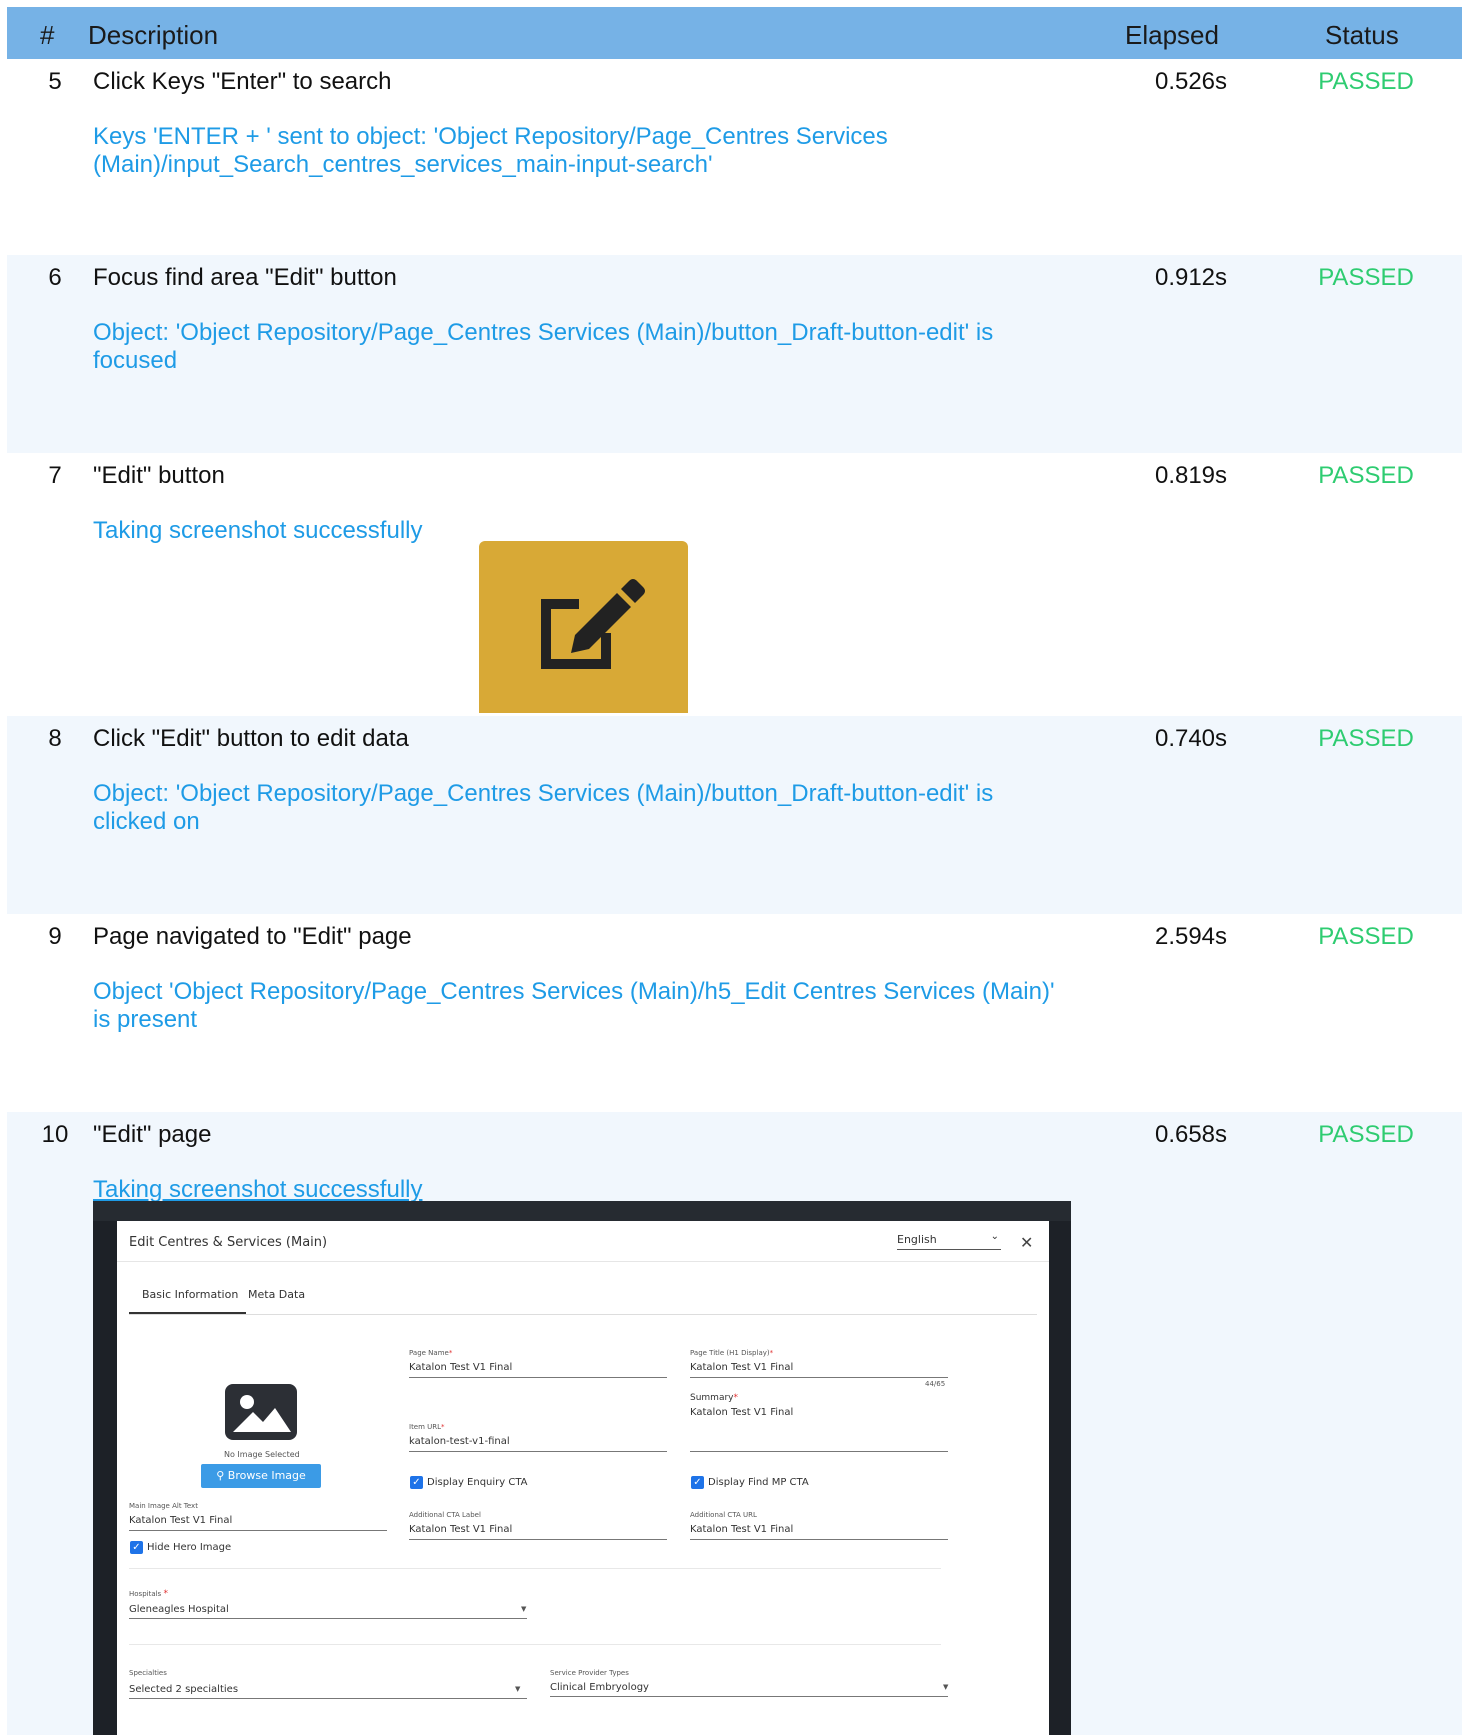 The height and width of the screenshot is (1735, 1468). Describe the element at coordinates (431, 1353) in the screenshot. I see `page-name-label: Page Name*` at that location.